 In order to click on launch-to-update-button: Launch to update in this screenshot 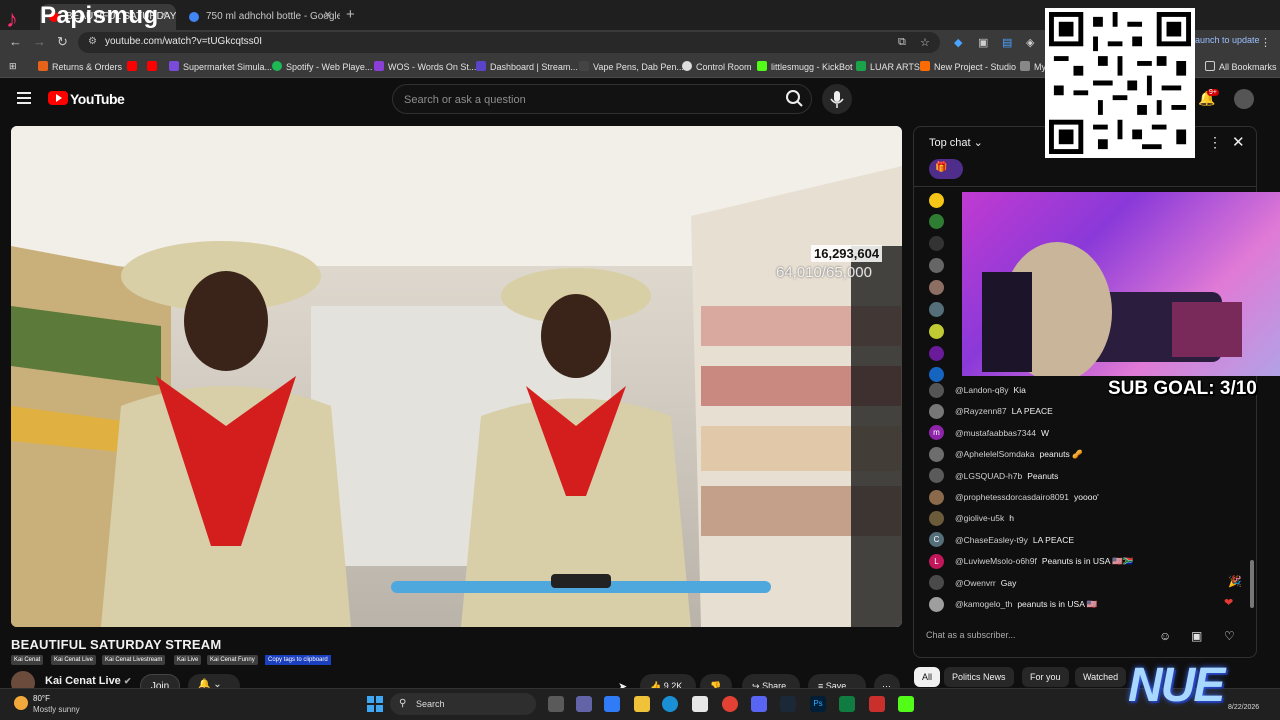, I will do `click(1225, 40)`.